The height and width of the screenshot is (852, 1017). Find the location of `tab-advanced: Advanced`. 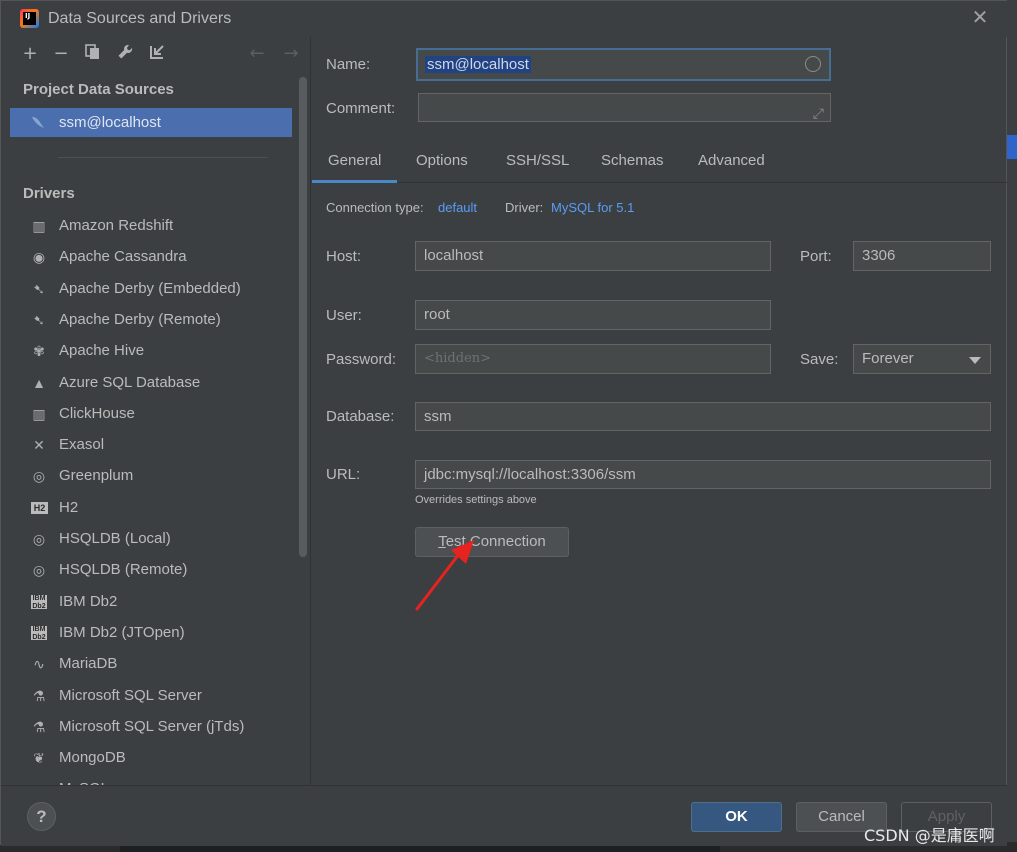

tab-advanced: Advanced is located at coordinates (731, 163).